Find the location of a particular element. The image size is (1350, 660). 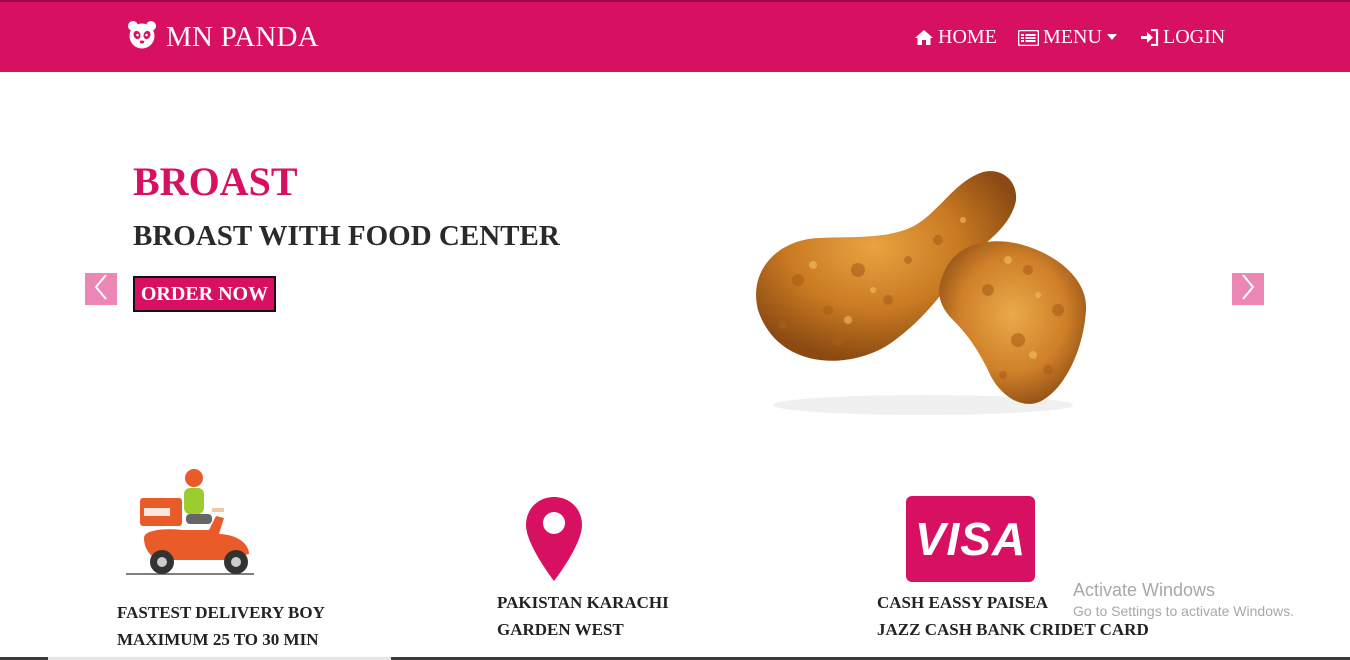

navbar: MN PANDA HOME MENU LOGIN is located at coordinates (675, 36).